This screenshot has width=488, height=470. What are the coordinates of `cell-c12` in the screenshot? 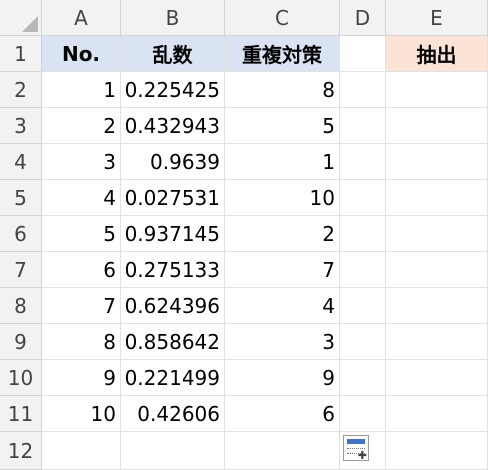 It's located at (282, 451).